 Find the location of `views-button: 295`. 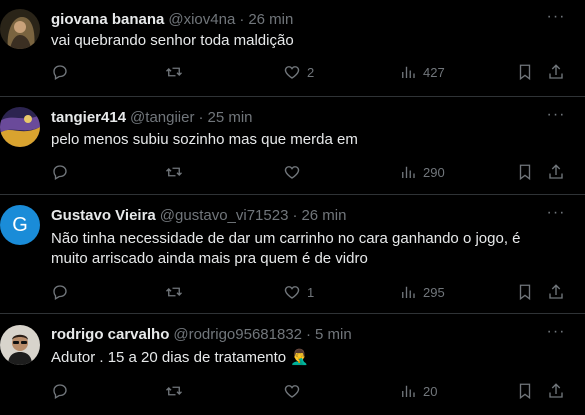

views-button: 295 is located at coordinates (422, 292).